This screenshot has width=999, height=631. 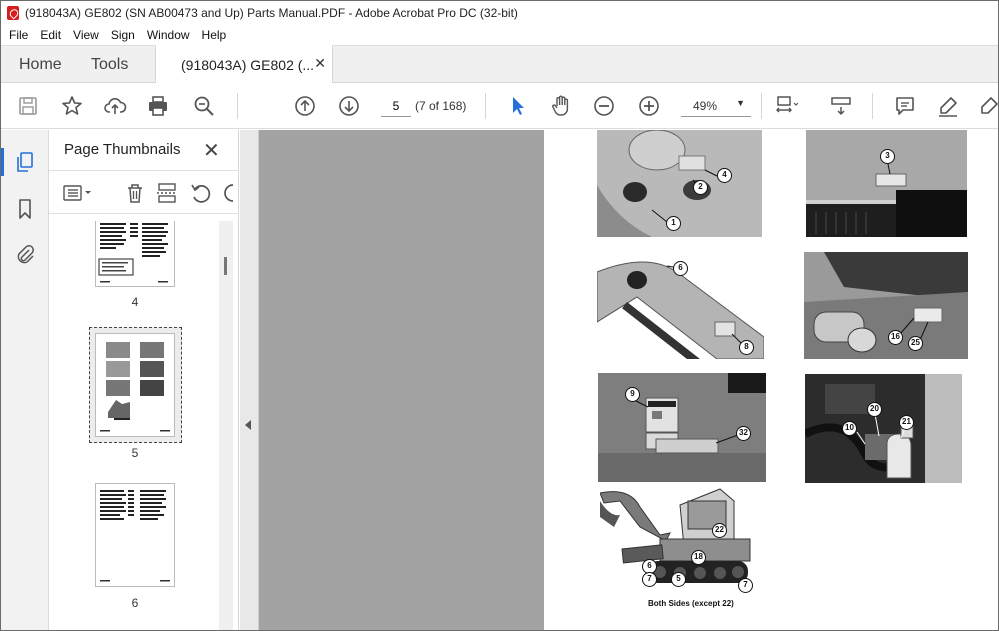 I want to click on photo-excavator: 22 6 18 7 5 7, so click(x=680, y=541).